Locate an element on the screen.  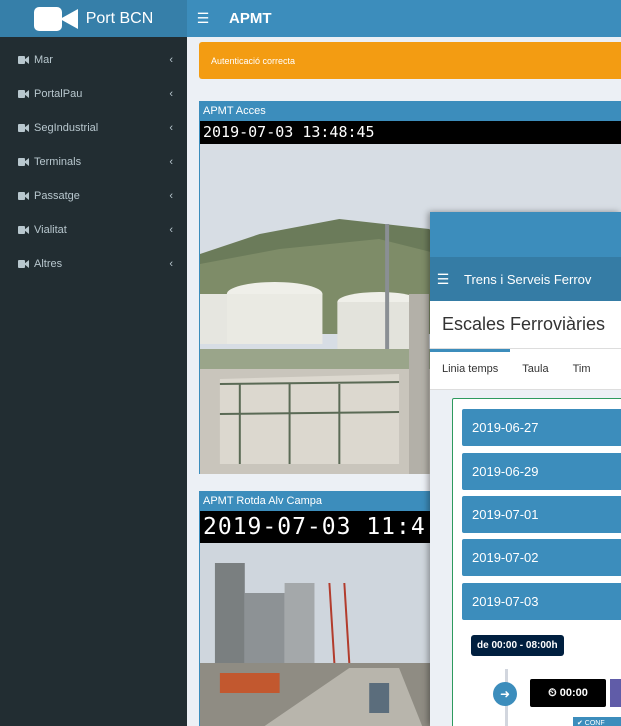
overlay-app-title: Trens i Serveis Ferrov is located at coordinates (528, 279).